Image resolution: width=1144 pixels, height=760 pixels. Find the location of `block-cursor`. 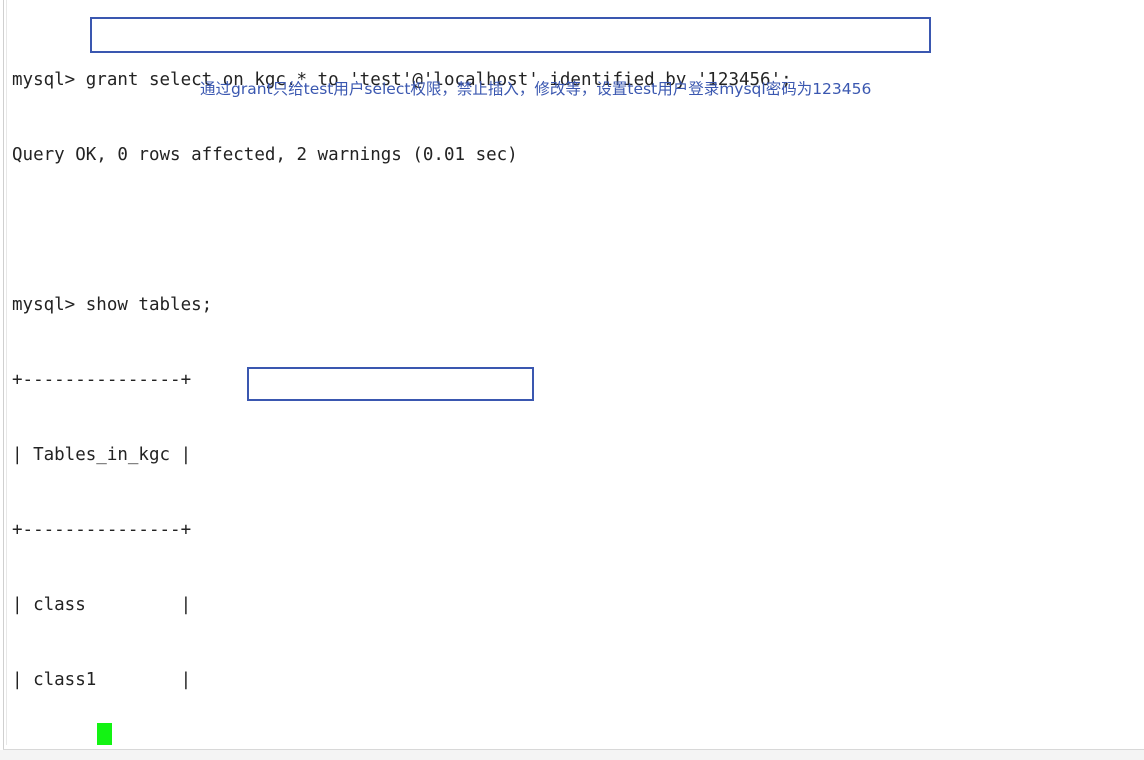

block-cursor is located at coordinates (104, 734).